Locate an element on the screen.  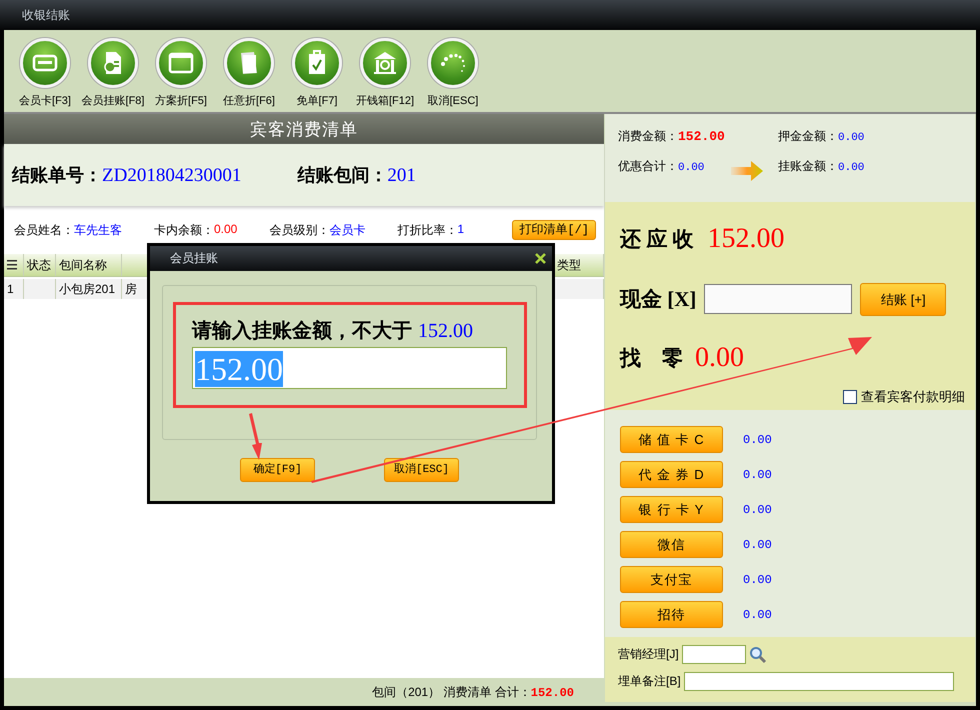
papers-icon is located at coordinates (249, 63).